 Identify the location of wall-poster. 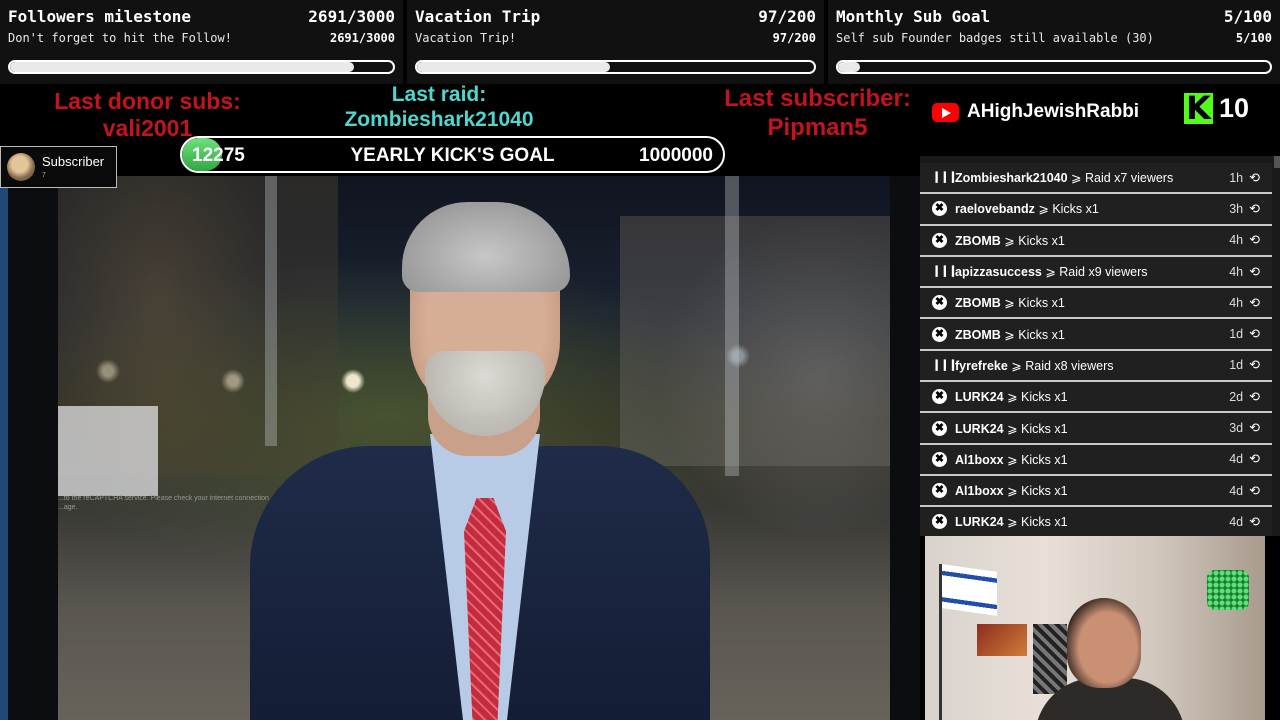
(1002, 640).